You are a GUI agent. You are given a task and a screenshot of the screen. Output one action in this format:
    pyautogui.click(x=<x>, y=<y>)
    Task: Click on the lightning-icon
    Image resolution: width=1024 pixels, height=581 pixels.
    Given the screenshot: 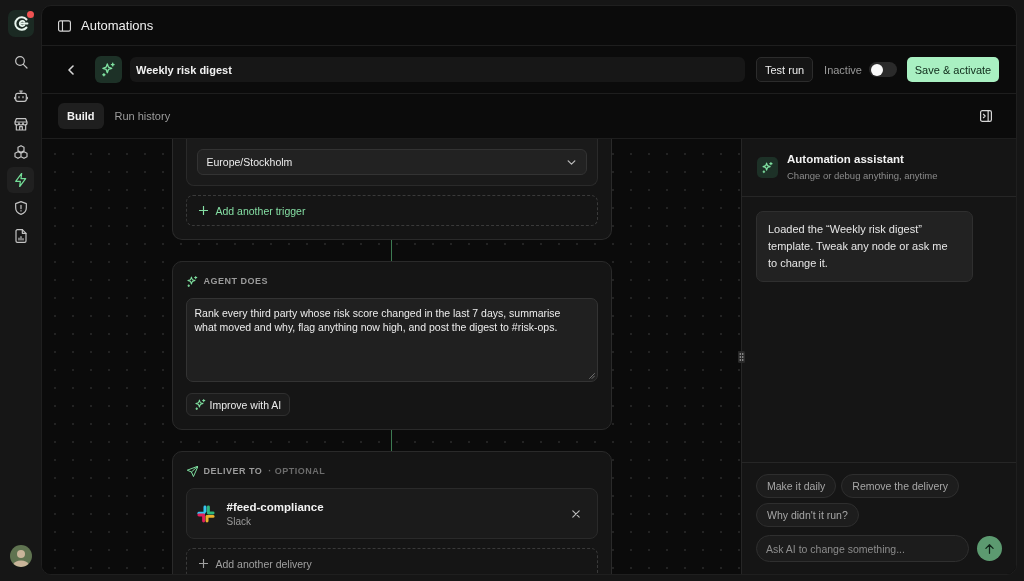 What is the action you would take?
    pyautogui.click(x=20, y=180)
    